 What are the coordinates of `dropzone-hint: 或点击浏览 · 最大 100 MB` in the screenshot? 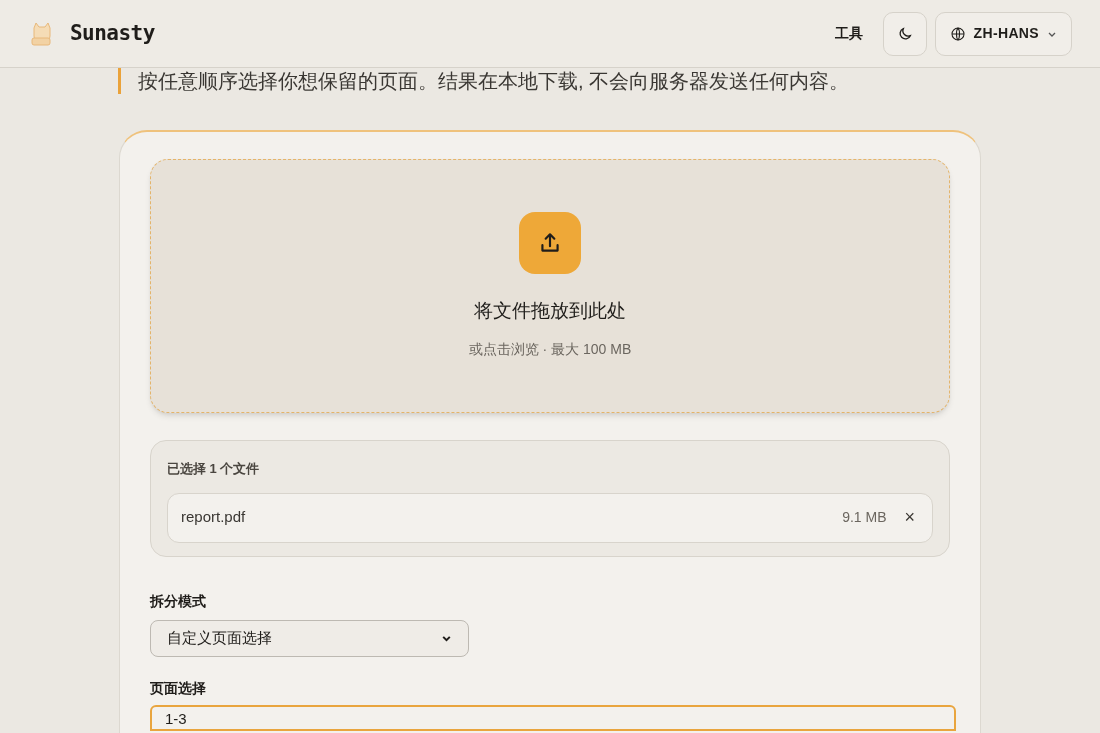 It's located at (550, 349).